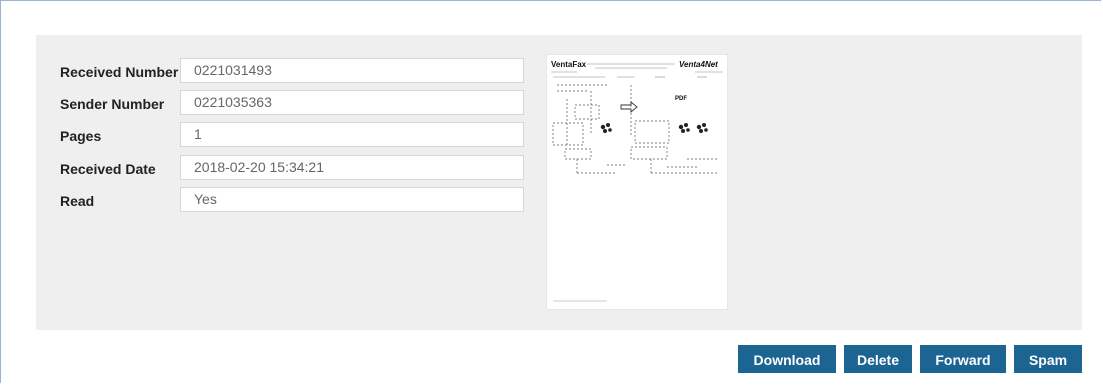 The width and height of the screenshot is (1103, 385). What do you see at coordinates (698, 64) in the screenshot?
I see `preview-brand-right: Venta4Net` at bounding box center [698, 64].